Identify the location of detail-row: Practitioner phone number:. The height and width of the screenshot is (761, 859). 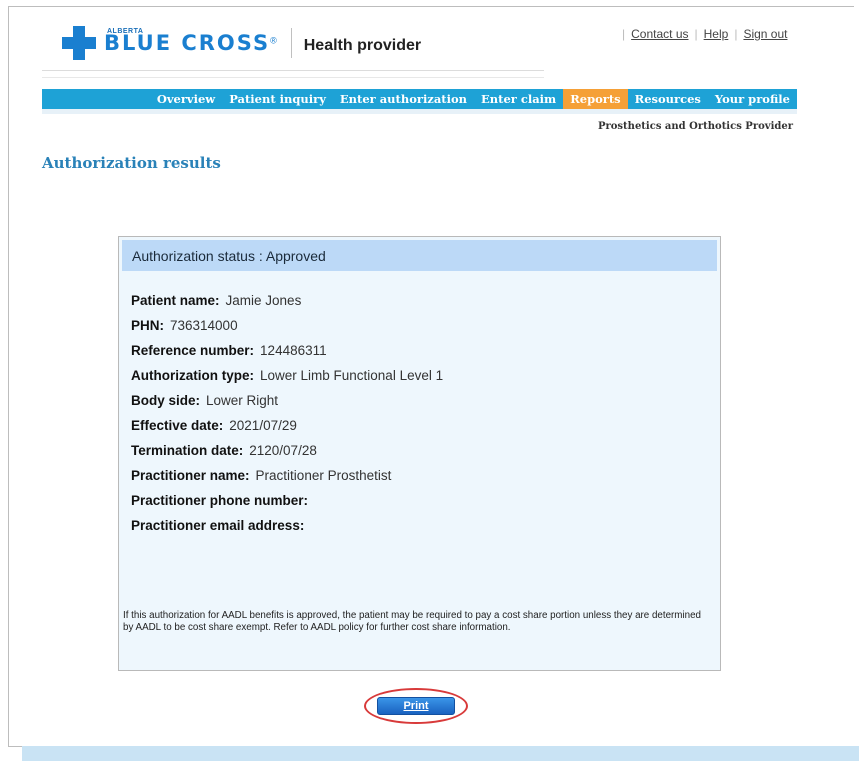
(287, 505).